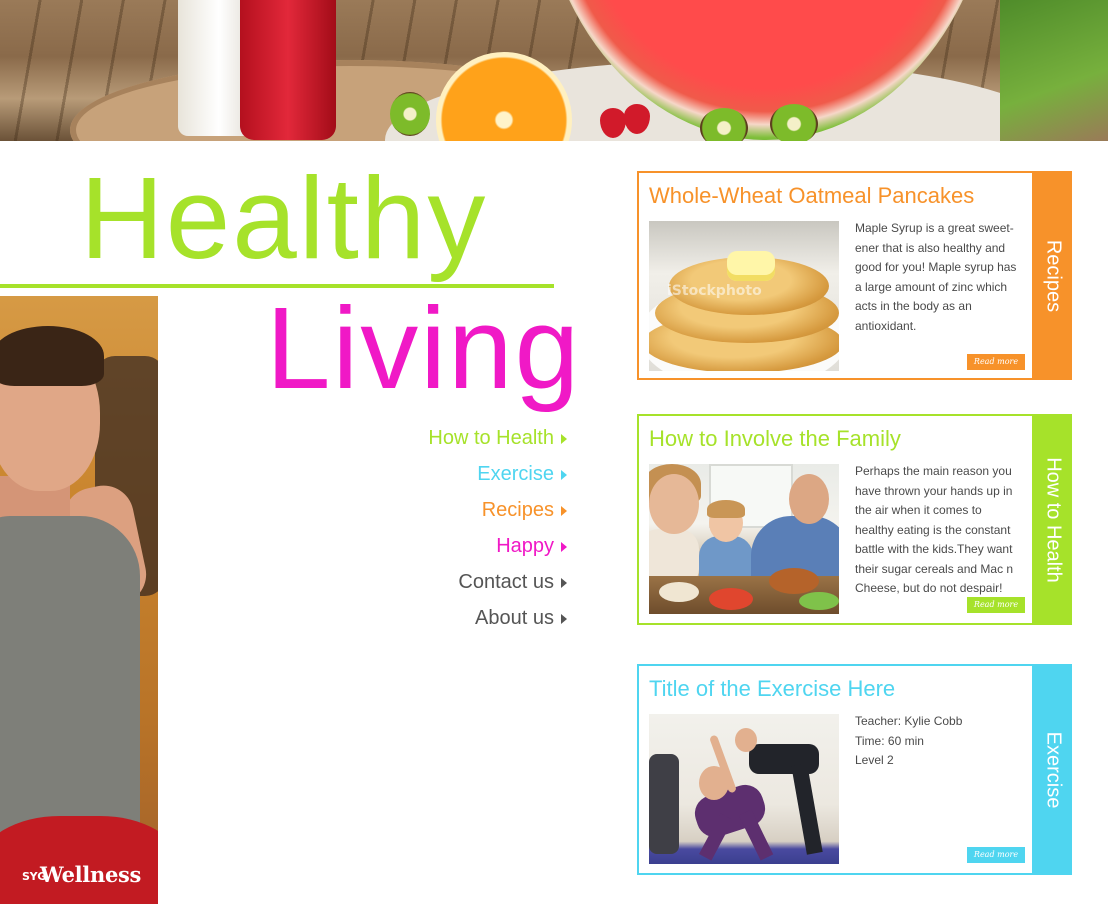  I want to click on time-text: Time: 60 min, so click(889, 740).